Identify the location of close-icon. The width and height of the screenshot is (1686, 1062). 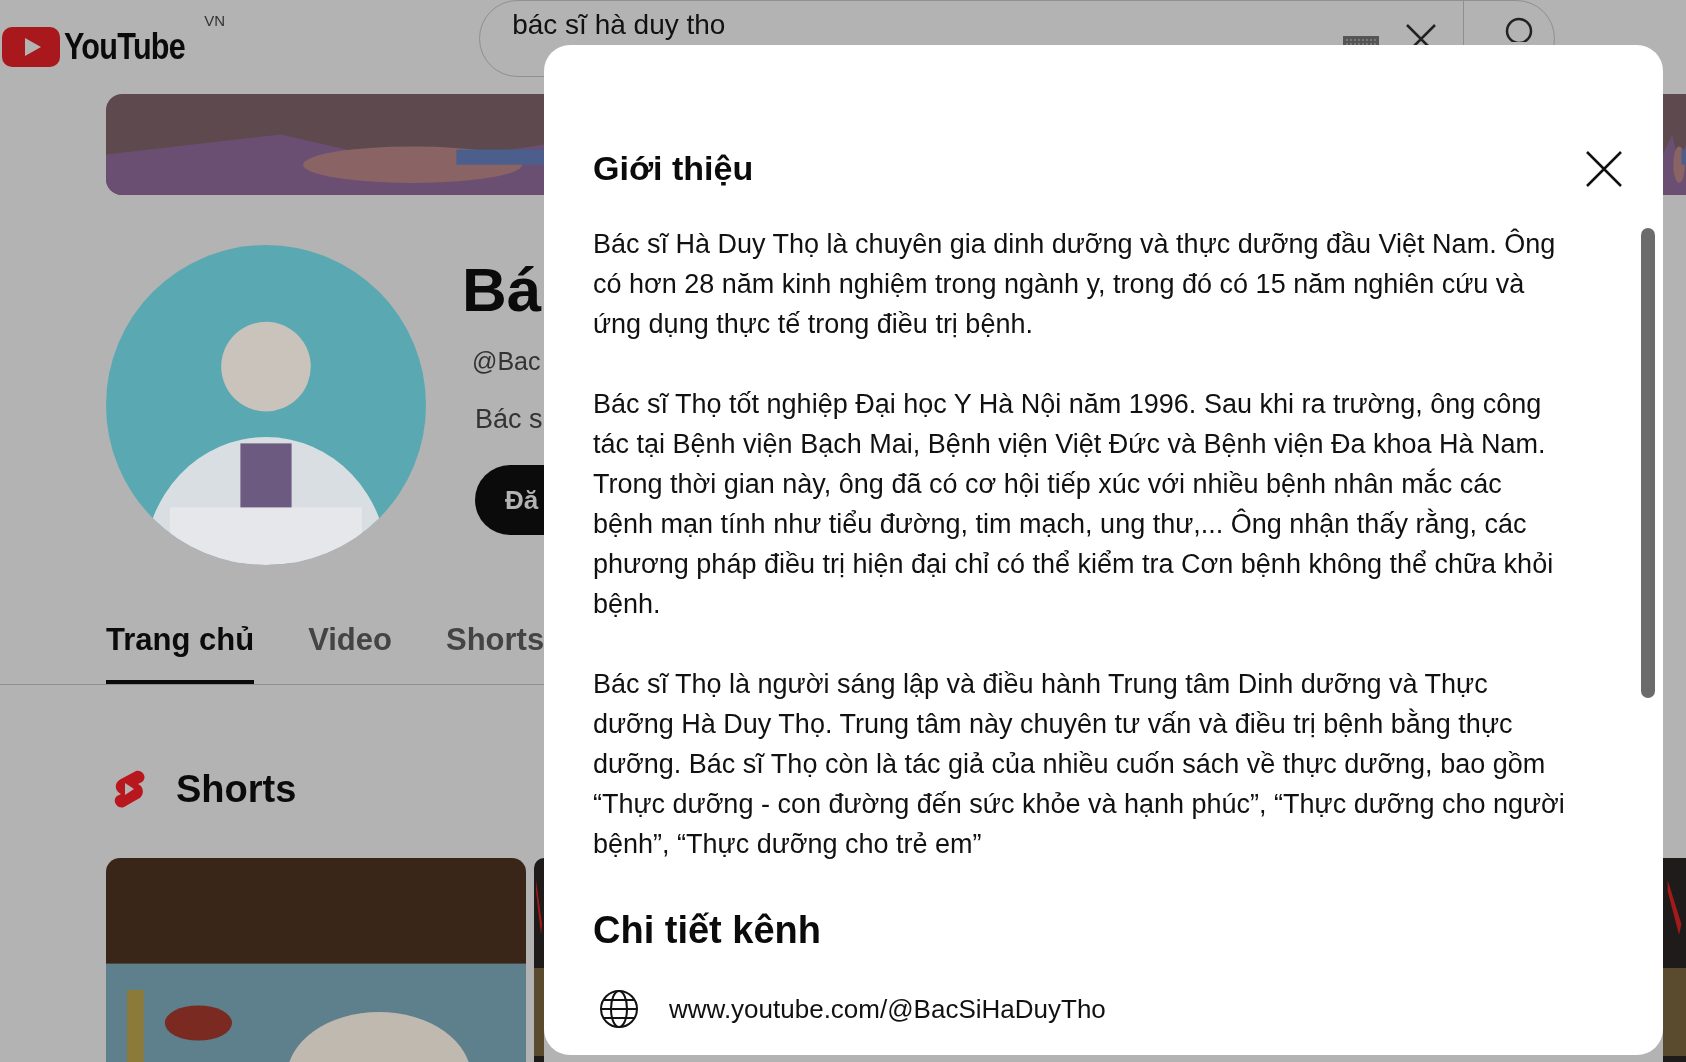
(1604, 168).